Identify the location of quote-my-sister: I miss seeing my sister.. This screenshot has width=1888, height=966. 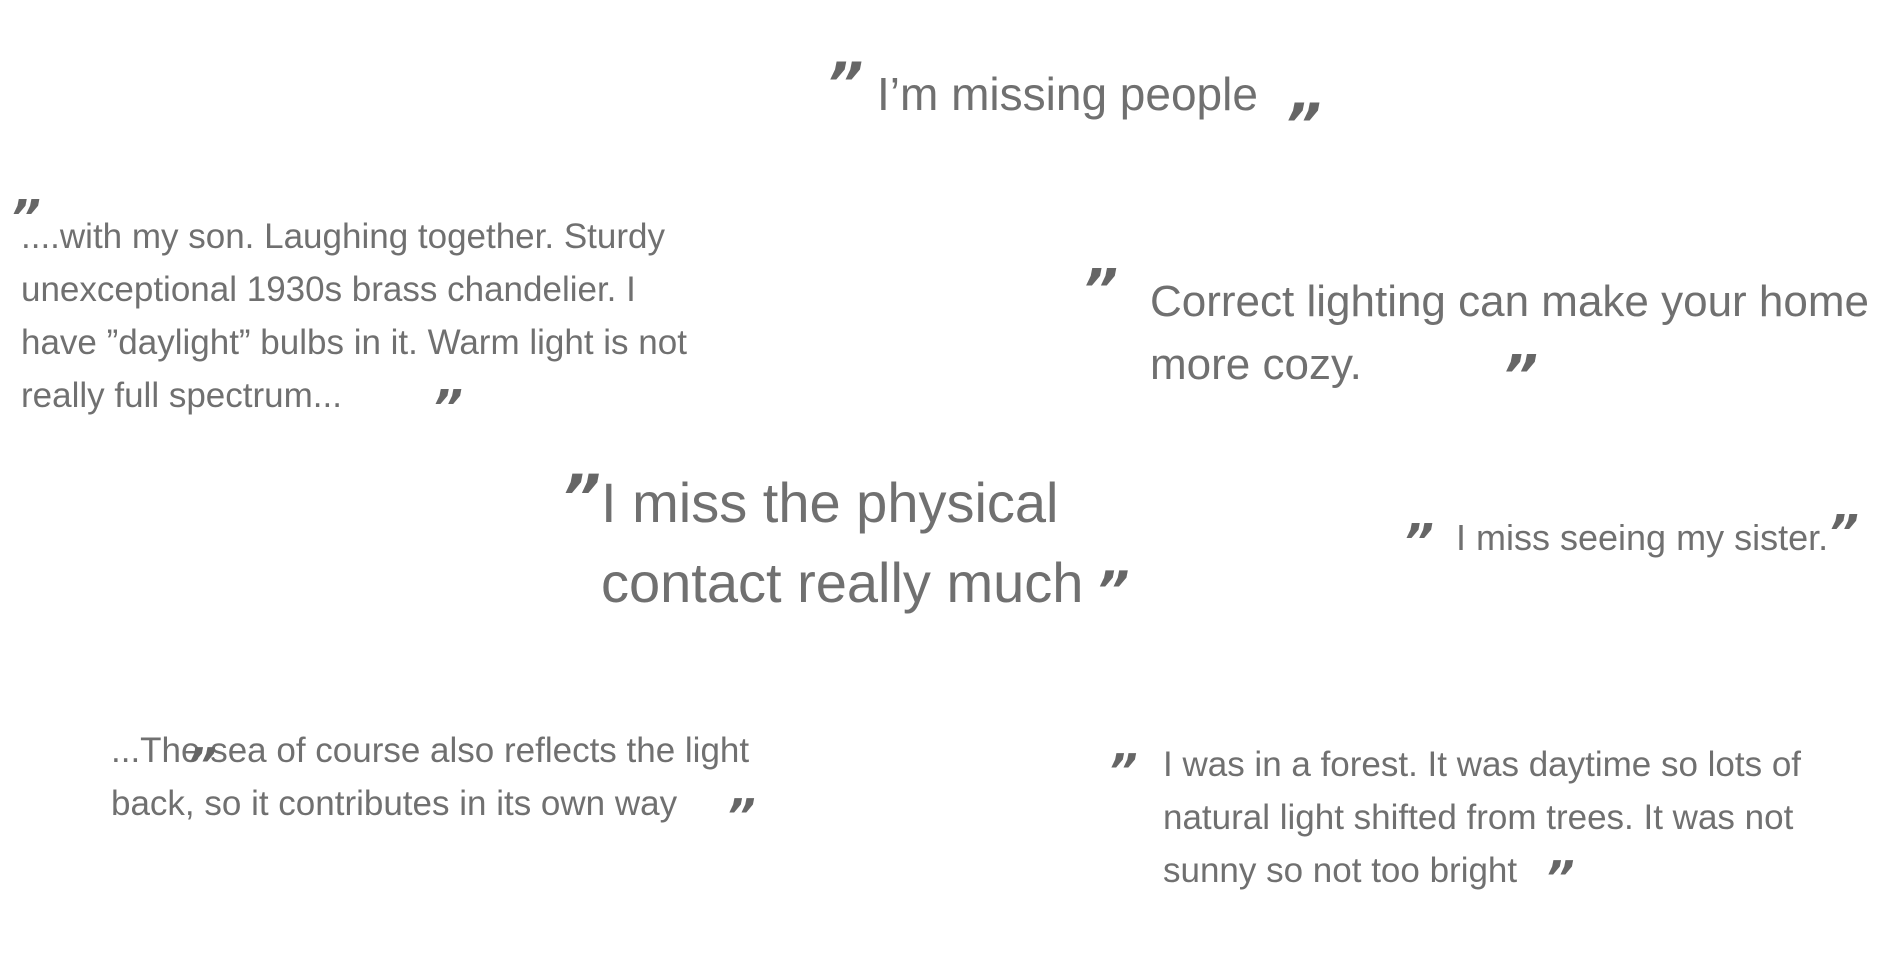
(1642, 537).